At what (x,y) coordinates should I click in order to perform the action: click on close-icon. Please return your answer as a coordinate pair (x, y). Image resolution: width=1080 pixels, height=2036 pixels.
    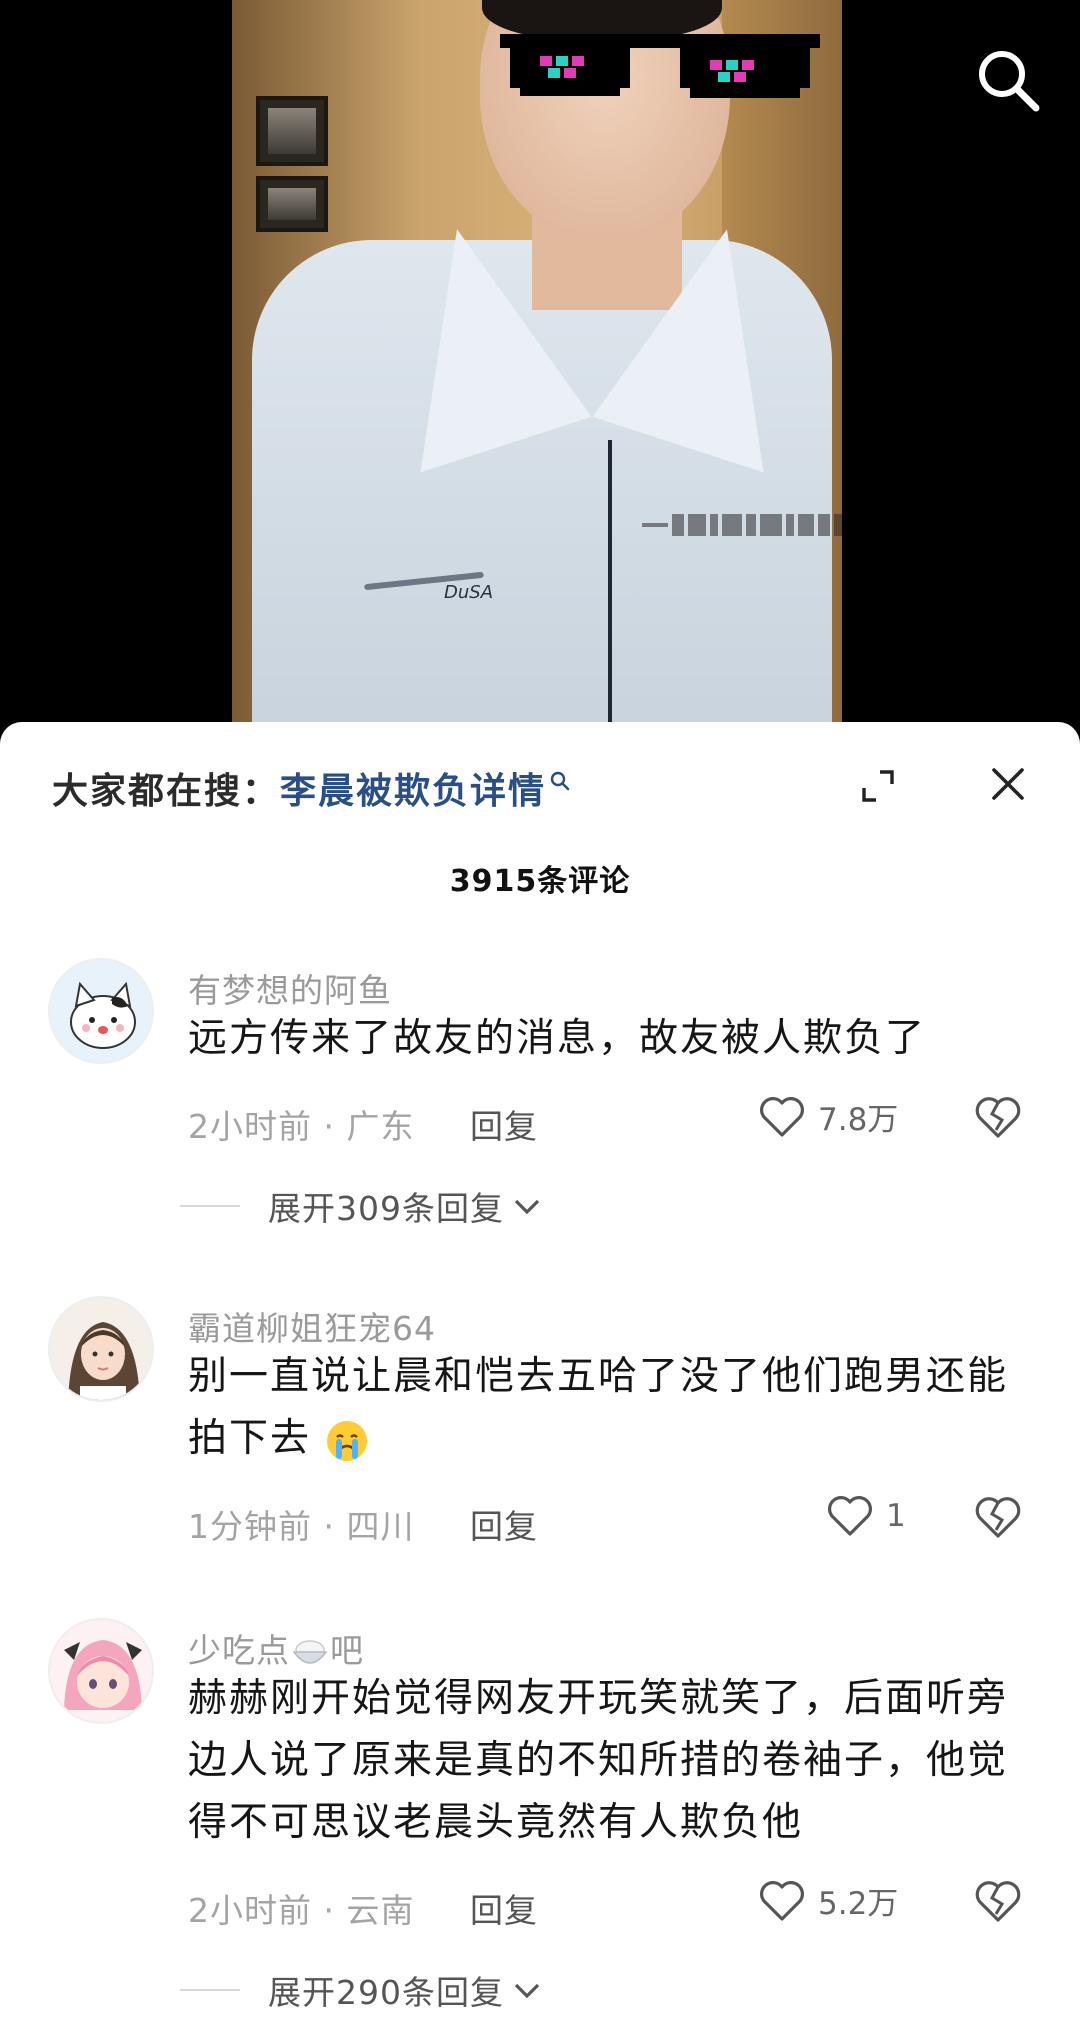
    Looking at the image, I should click on (1008, 784).